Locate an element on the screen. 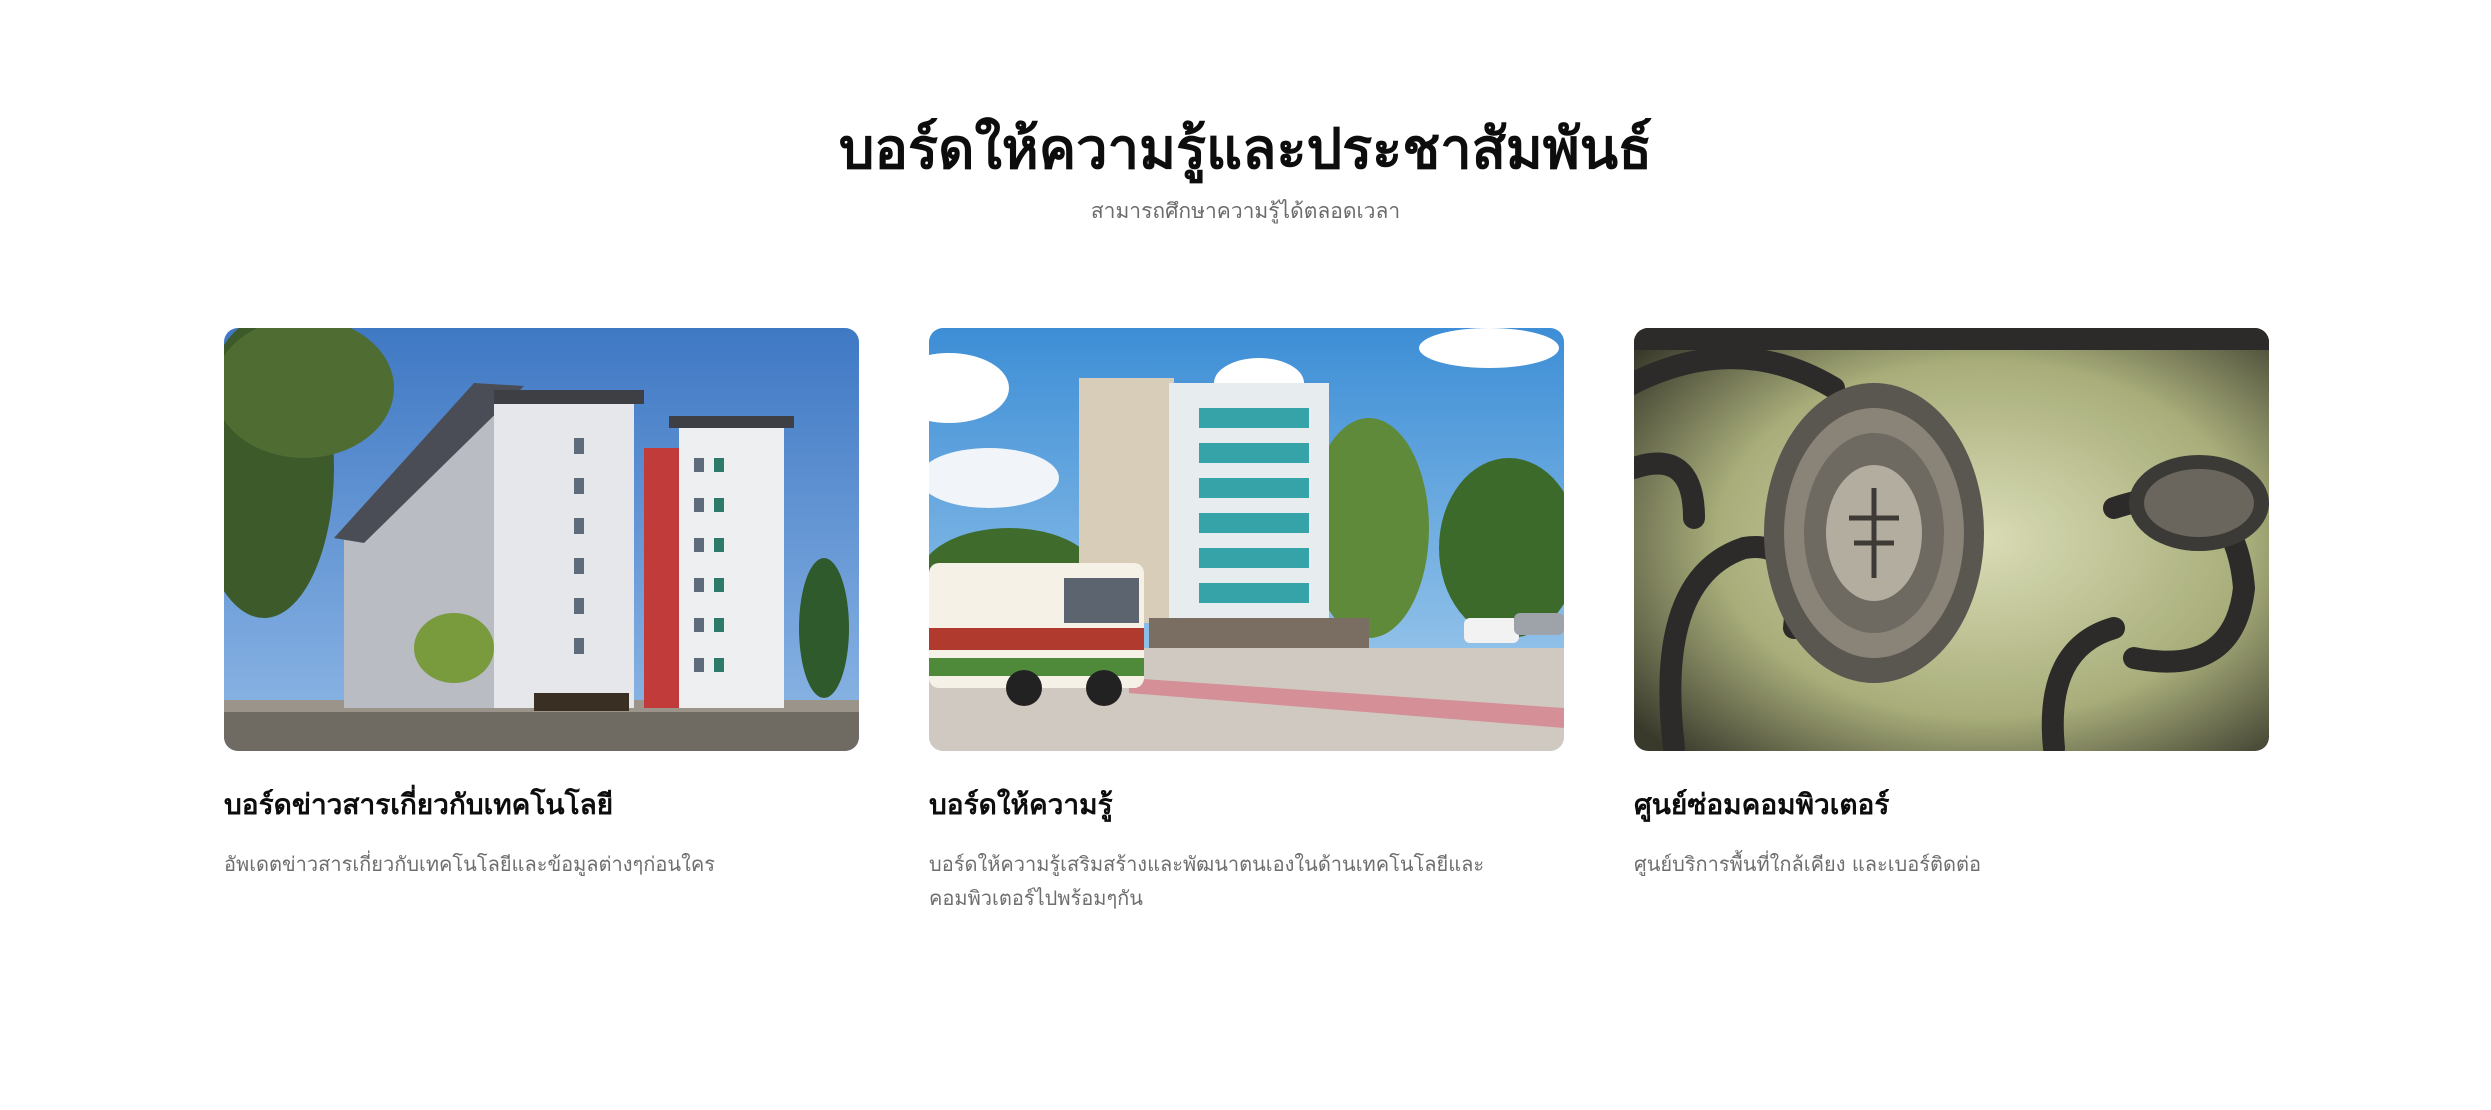 The width and height of the screenshot is (2491, 1110). seal-gate-photo is located at coordinates (1951, 539).